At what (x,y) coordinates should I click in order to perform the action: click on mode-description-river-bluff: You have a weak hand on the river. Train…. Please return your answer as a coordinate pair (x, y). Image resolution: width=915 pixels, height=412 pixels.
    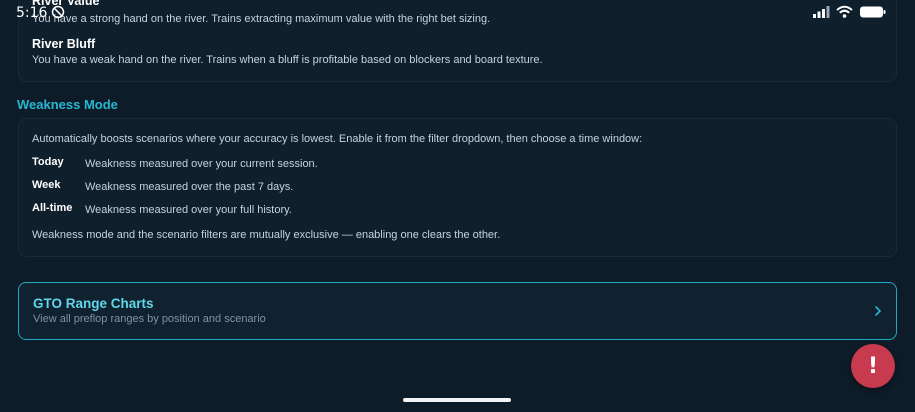
    Looking at the image, I should click on (287, 60).